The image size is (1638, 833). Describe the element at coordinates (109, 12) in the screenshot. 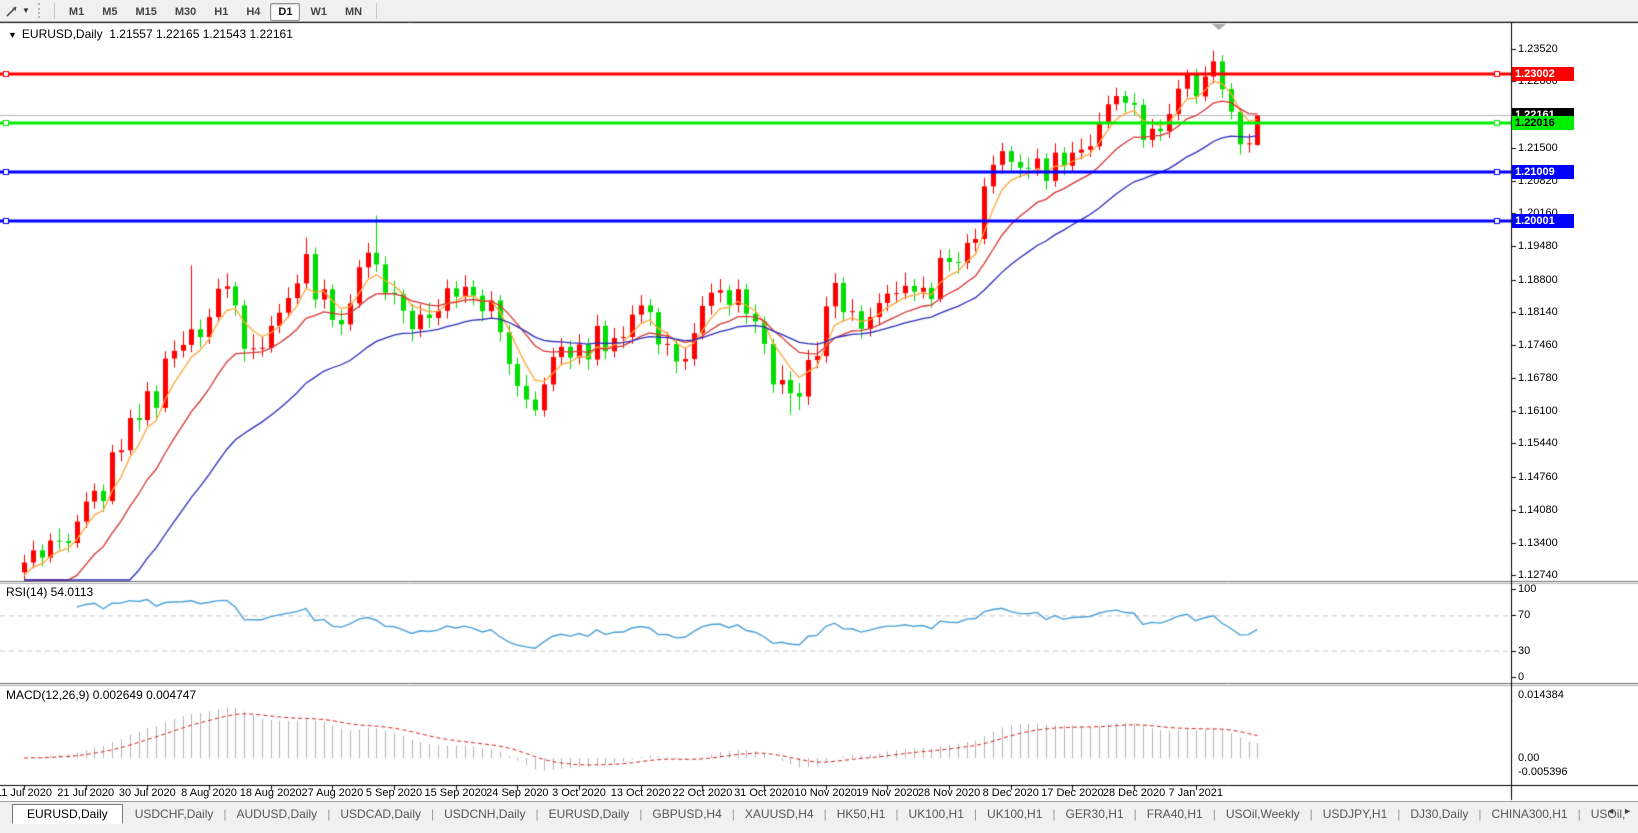

I see `timeframe-button-m5: M5` at that location.